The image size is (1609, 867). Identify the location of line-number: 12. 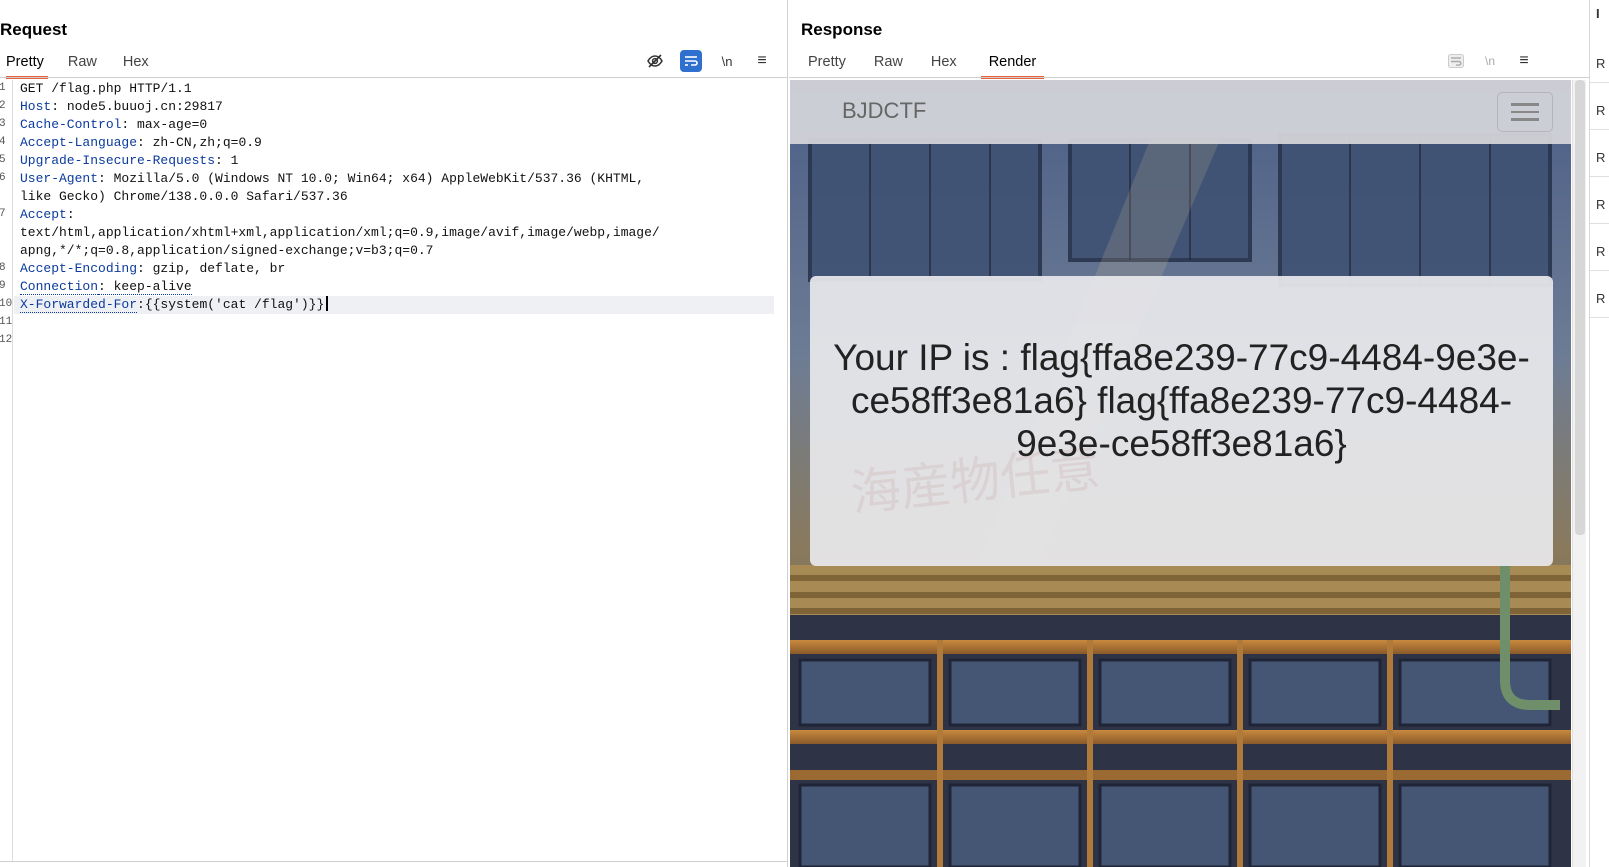
(6, 340).